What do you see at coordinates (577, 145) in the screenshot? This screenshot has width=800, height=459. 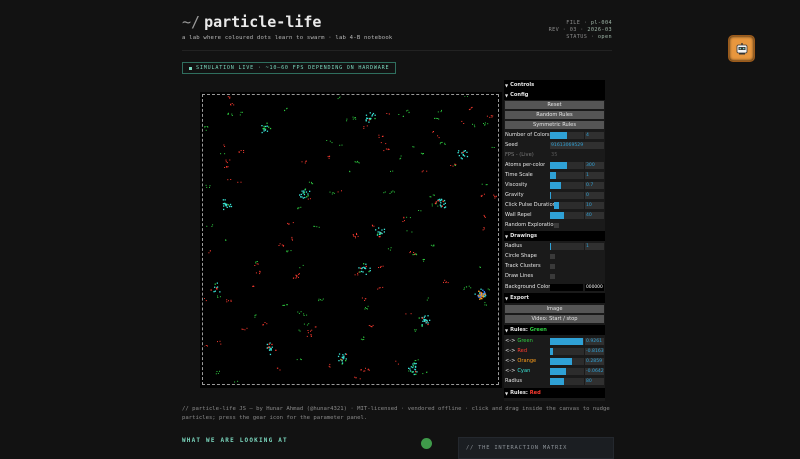 I see `seed-input: 91613069529` at bounding box center [577, 145].